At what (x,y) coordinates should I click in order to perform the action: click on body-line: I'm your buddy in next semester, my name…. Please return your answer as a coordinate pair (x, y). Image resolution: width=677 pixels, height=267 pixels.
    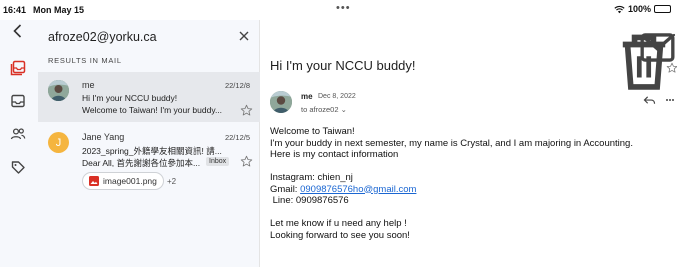
    Looking at the image, I should click on (451, 143).